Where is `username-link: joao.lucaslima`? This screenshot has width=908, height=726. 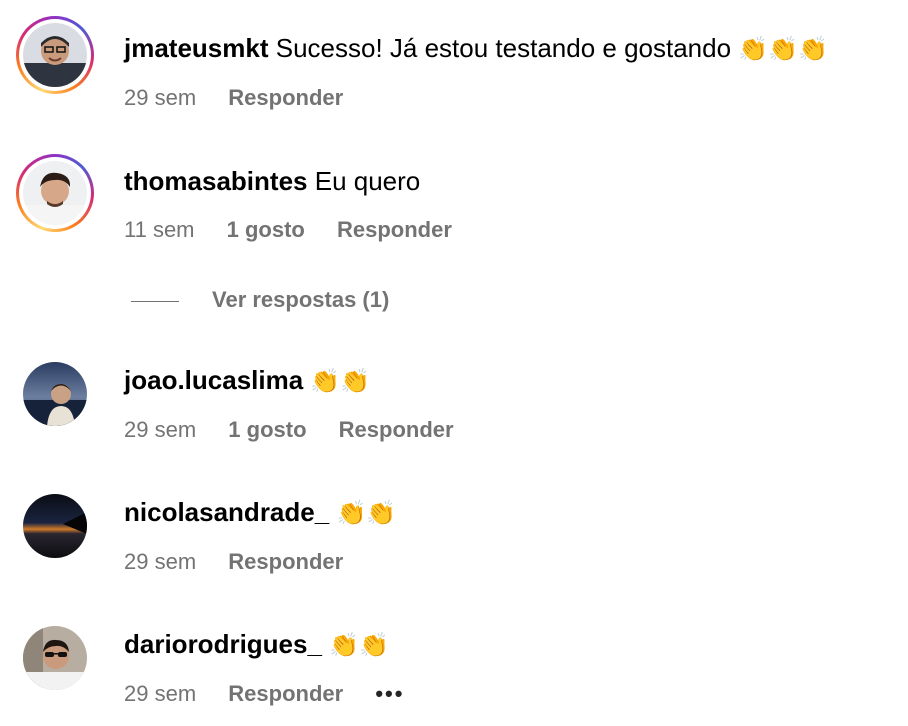
username-link: joao.lucaslima is located at coordinates (213, 380).